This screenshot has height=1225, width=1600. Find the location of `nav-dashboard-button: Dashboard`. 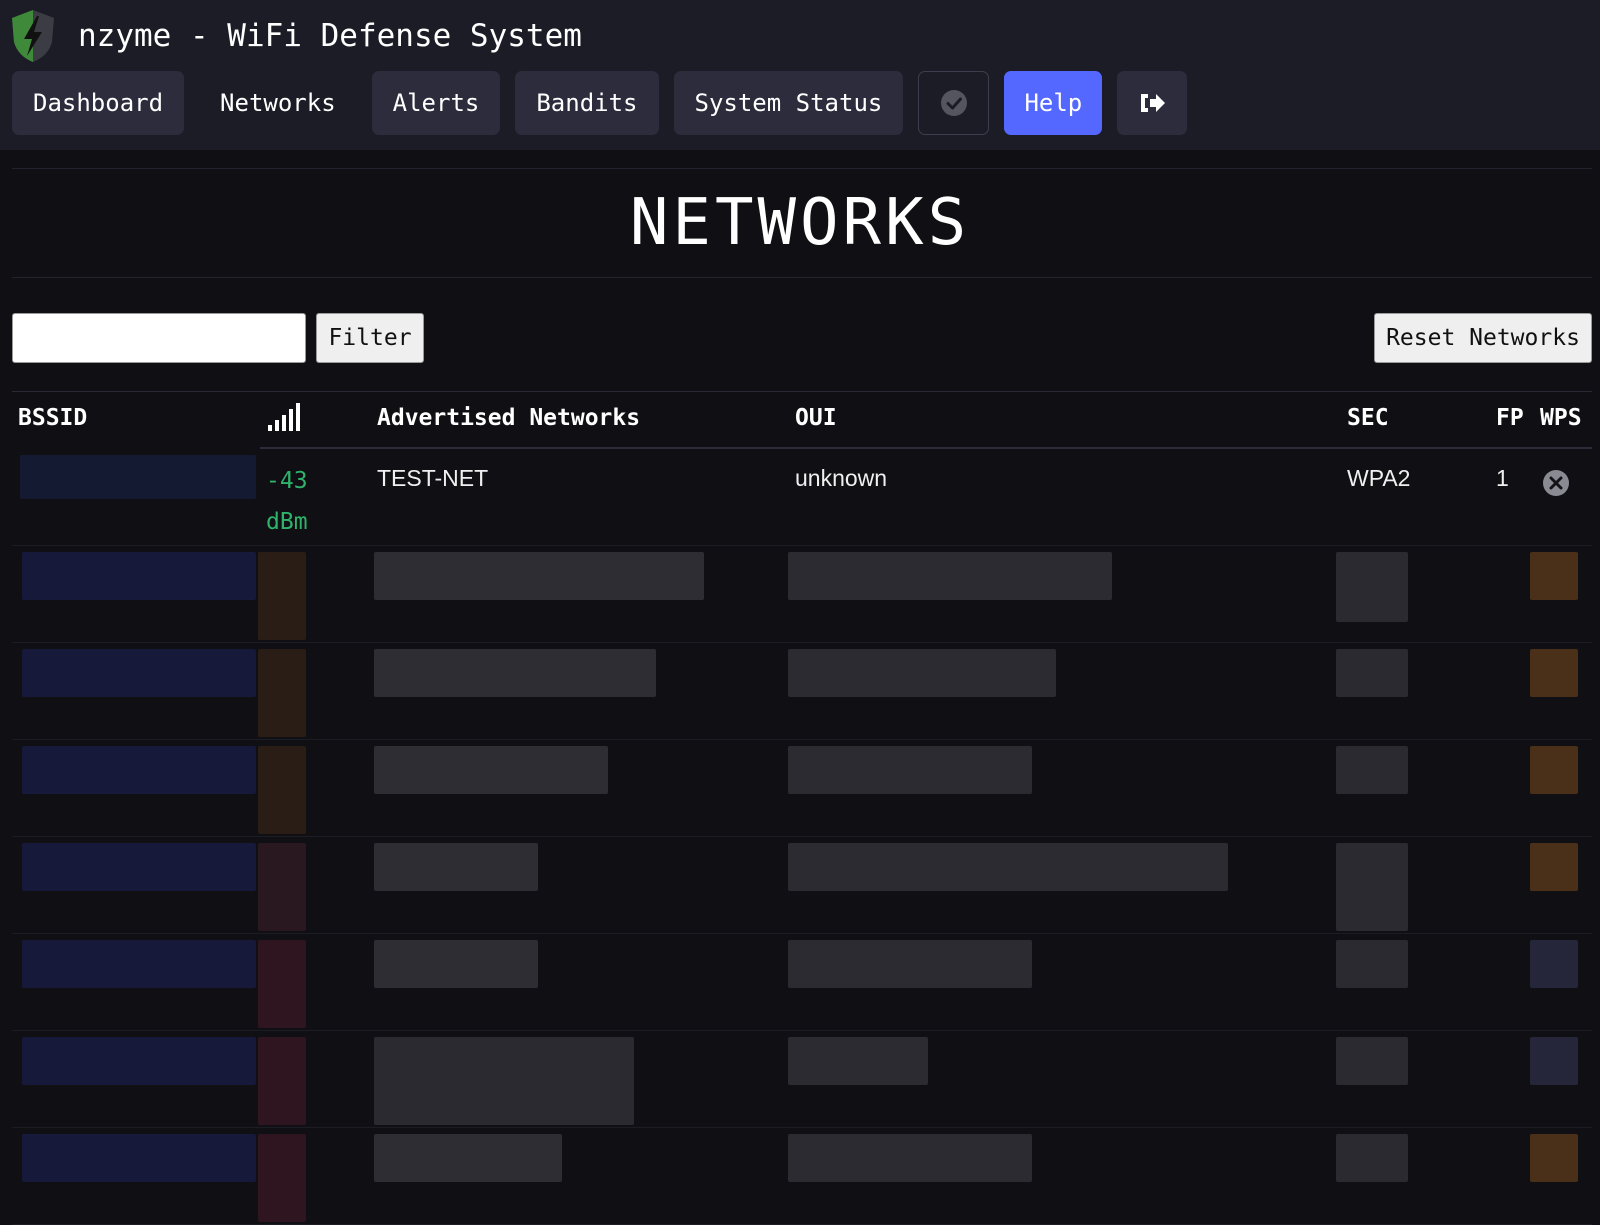

nav-dashboard-button: Dashboard is located at coordinates (98, 103).